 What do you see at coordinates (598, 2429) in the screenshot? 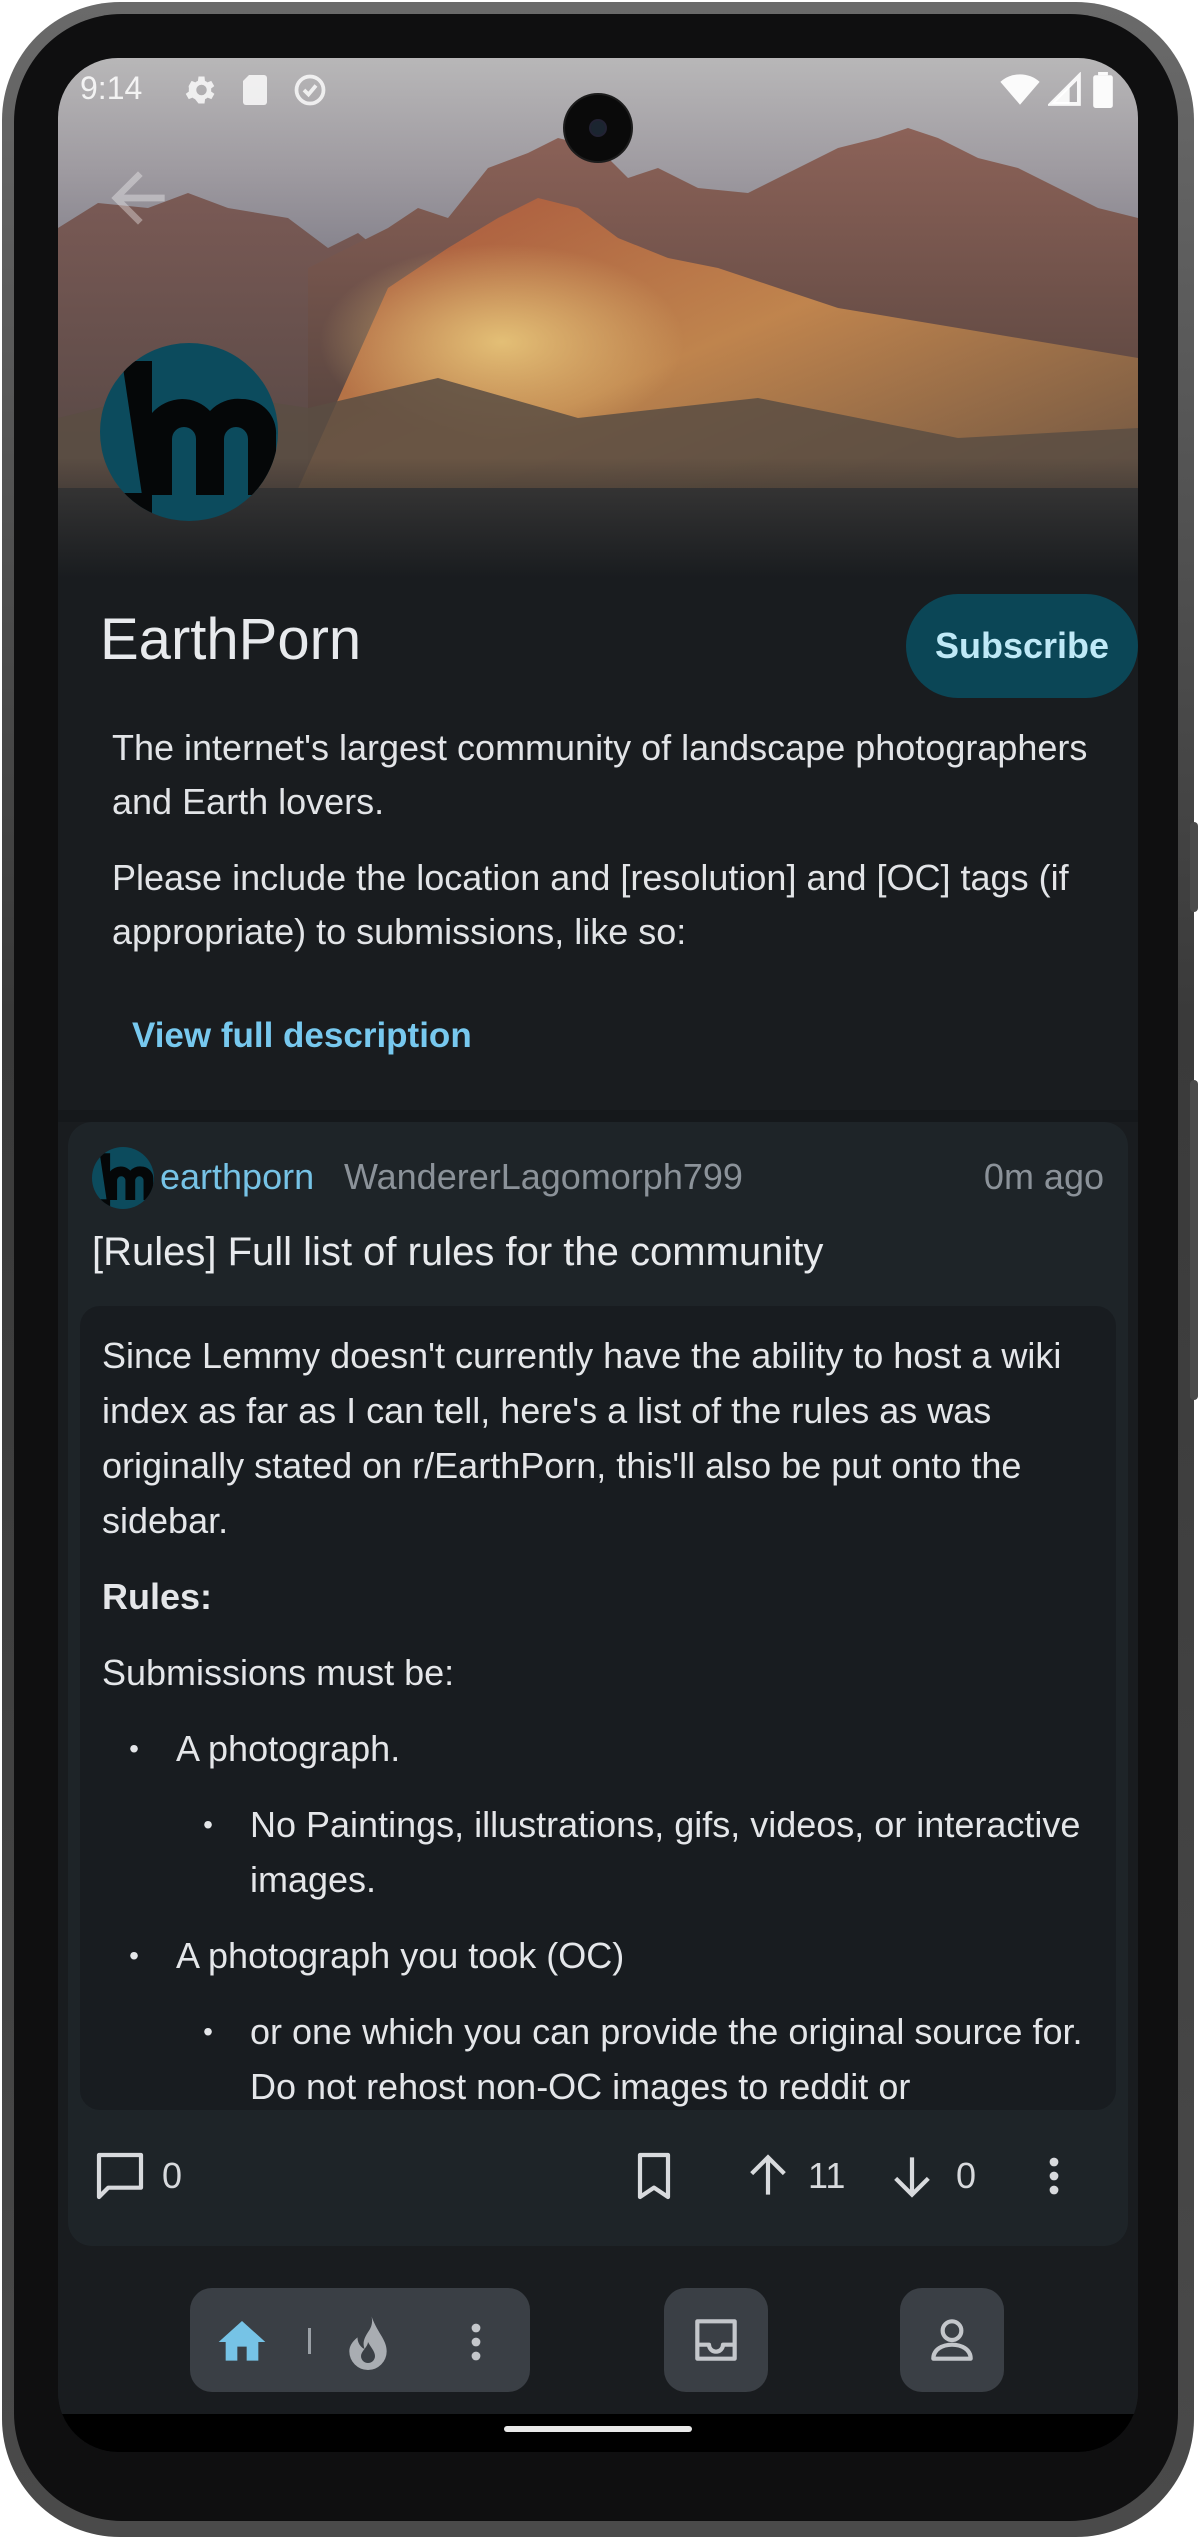
I see `gesture-handle` at bounding box center [598, 2429].